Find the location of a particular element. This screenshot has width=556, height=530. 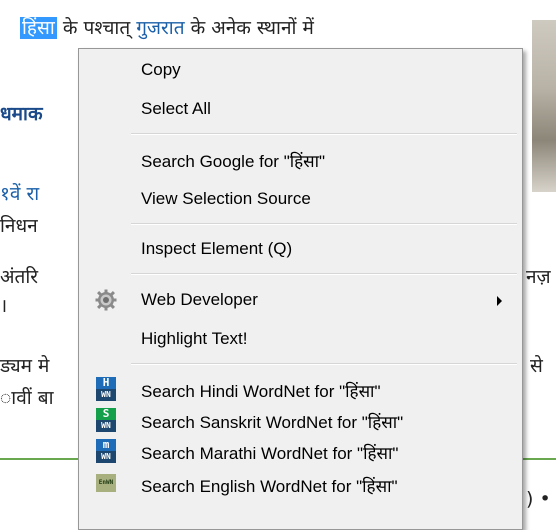

article-link-fragment: १वें रा is located at coordinates (19, 193).